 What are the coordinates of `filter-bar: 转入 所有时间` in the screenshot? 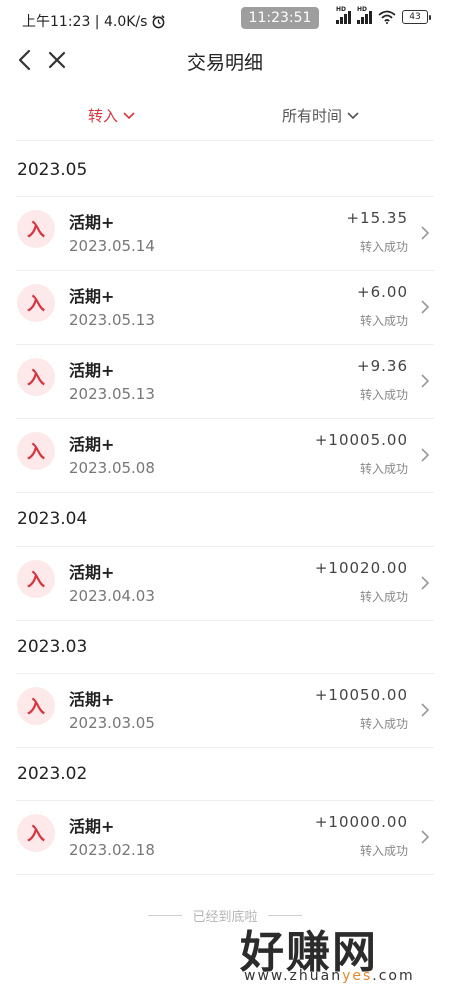 It's located at (225, 119).